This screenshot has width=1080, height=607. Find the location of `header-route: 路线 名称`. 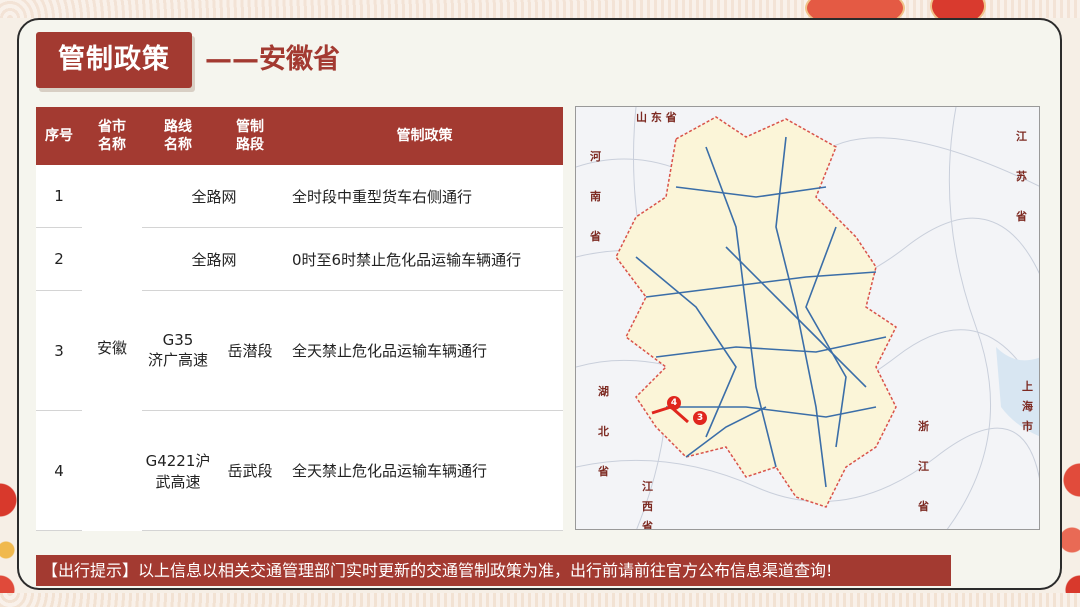

header-route: 路线 名称 is located at coordinates (178, 136).